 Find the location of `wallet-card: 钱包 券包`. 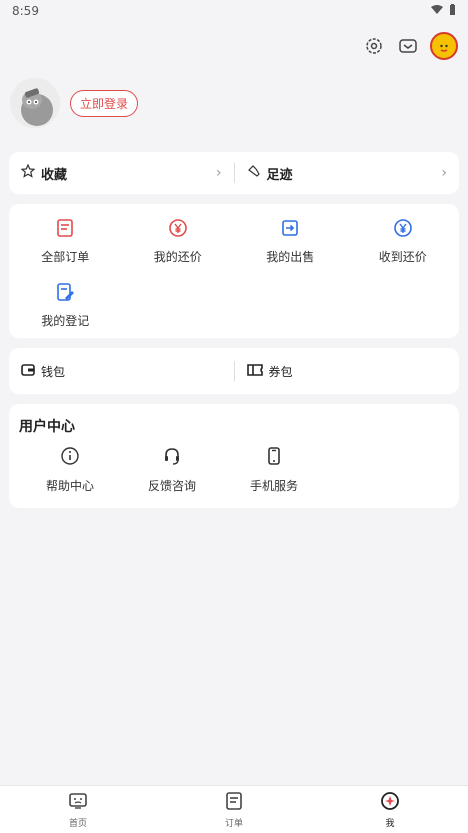

wallet-card: 钱包 券包 is located at coordinates (234, 371).